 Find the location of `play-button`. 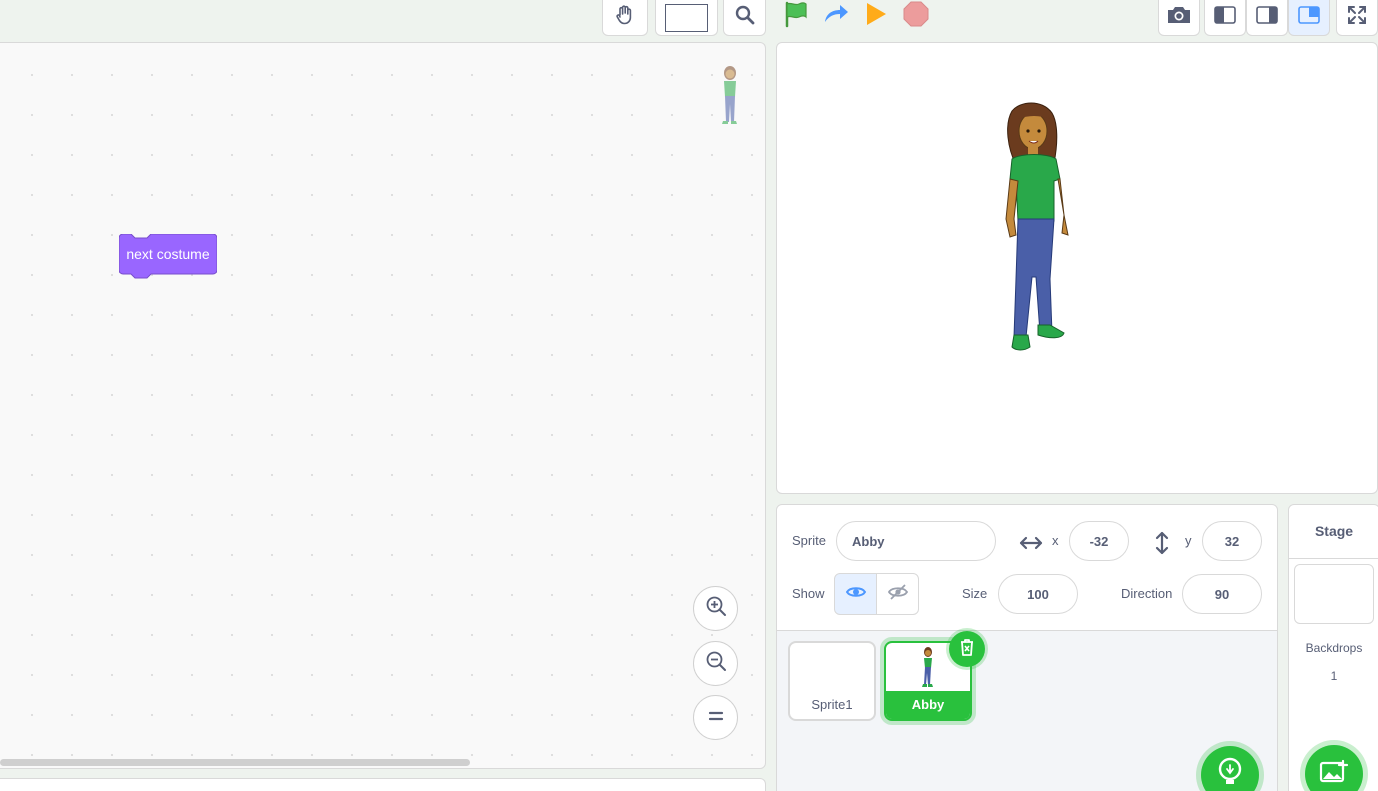

play-button is located at coordinates (876, 16).